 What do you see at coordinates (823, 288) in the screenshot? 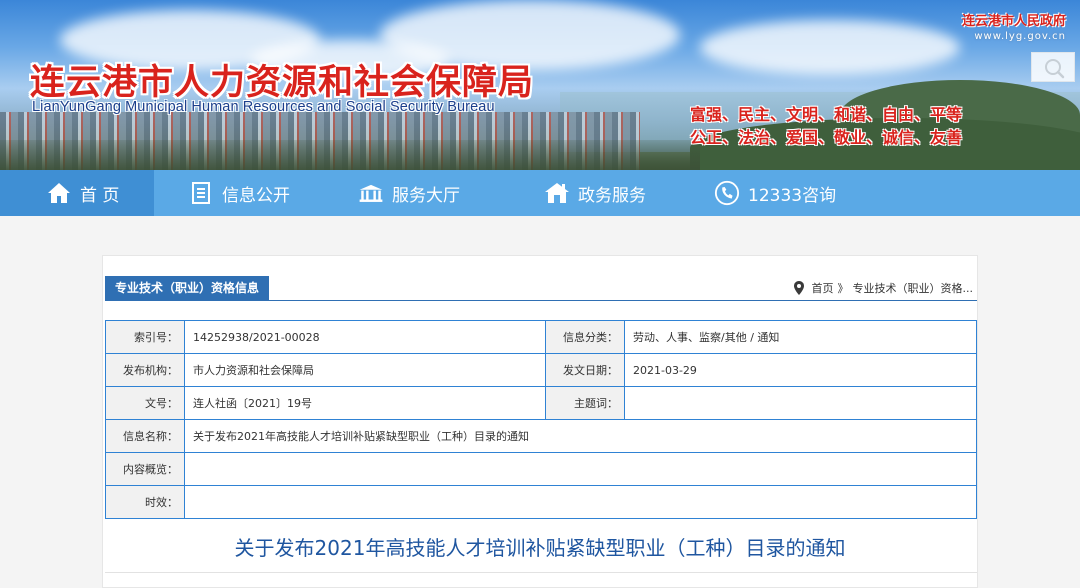
I see `breadcrumb-home-link: 首页` at bounding box center [823, 288].